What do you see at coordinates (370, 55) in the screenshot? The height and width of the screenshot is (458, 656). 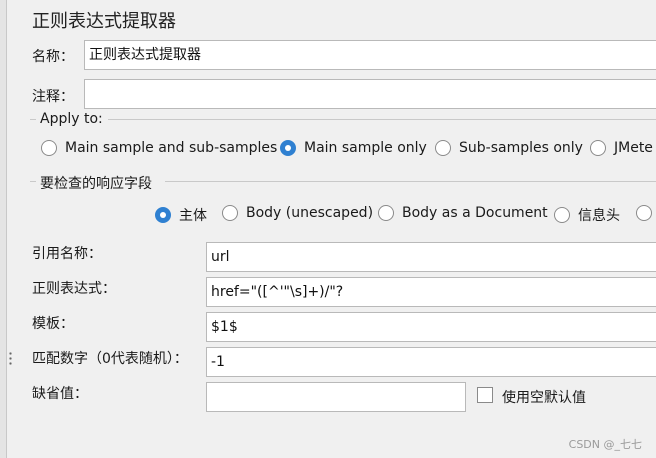 I see `name-field: 正则表达式提取器` at bounding box center [370, 55].